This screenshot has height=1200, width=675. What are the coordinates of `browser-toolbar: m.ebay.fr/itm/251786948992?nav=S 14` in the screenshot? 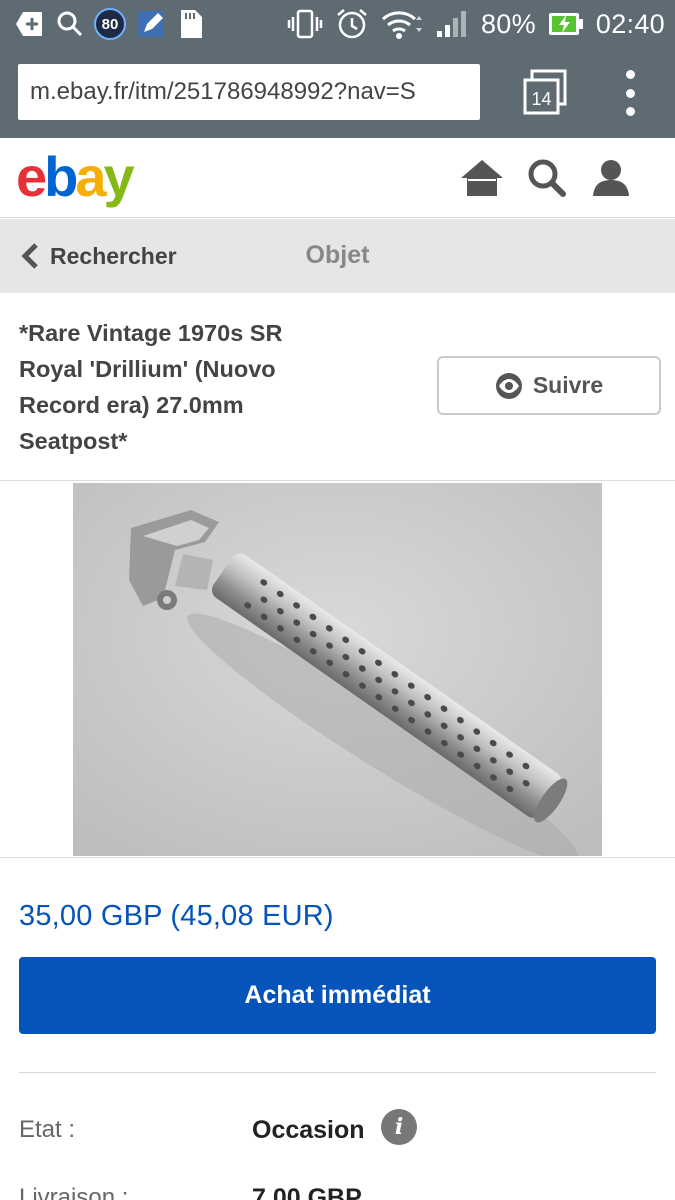 It's located at (337, 93).